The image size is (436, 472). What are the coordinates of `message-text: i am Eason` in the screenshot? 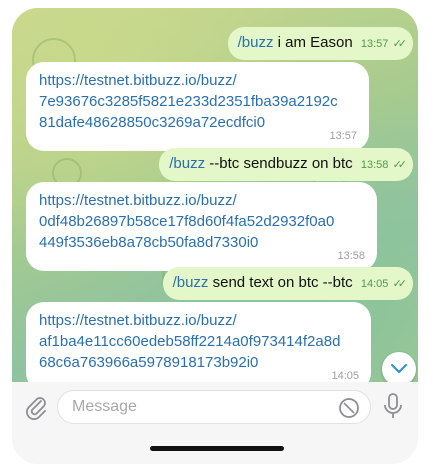 It's located at (313, 42).